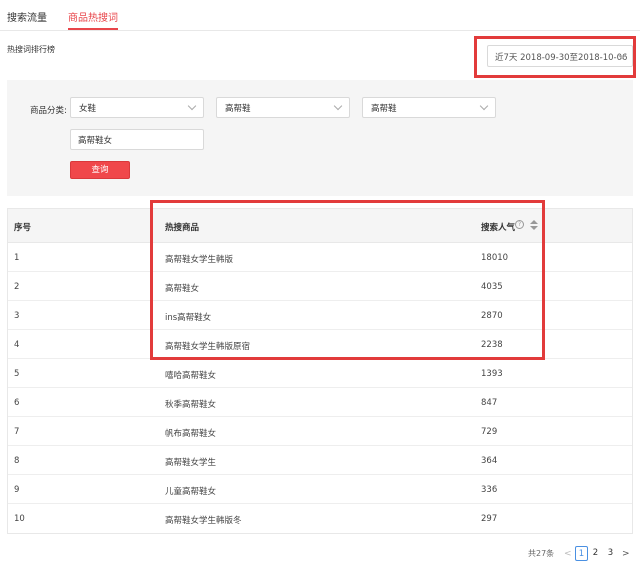 Image resolution: width=640 pixels, height=579 pixels. I want to click on page-1-button: 1, so click(581, 553).